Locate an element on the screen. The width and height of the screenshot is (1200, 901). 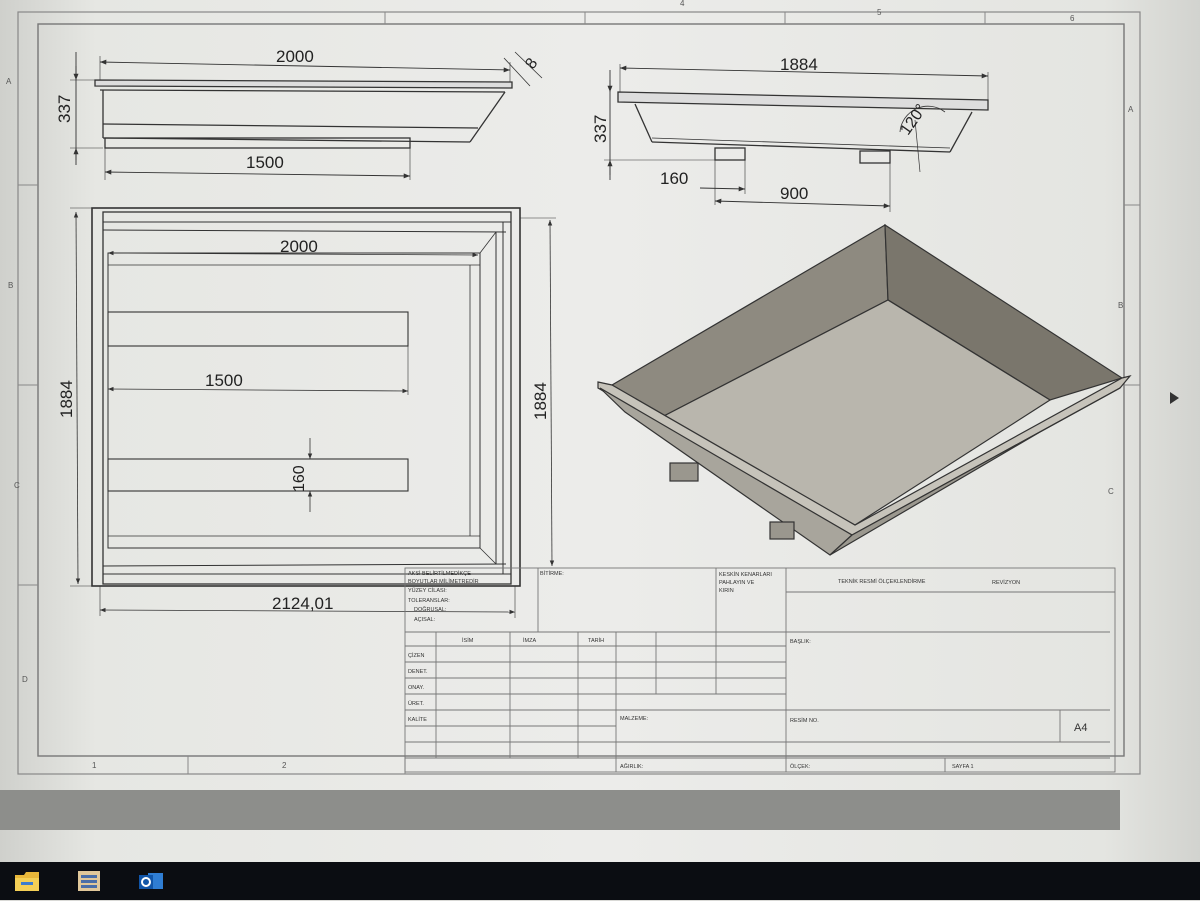
column-label-4: 4 is located at coordinates (682, 4).